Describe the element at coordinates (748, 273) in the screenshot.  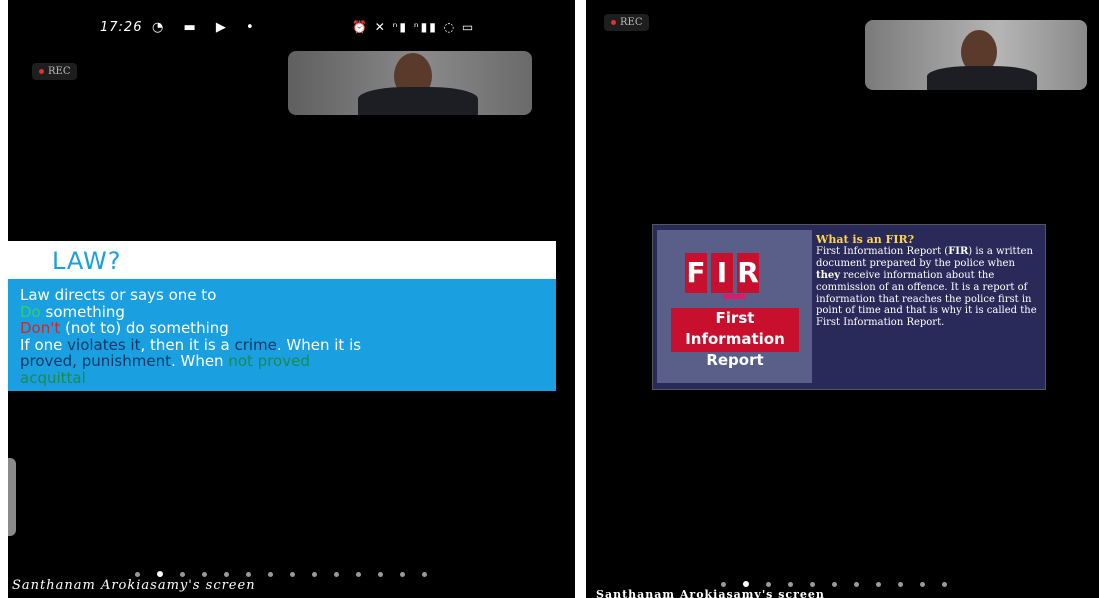
I see `fir-letter: R` at that location.